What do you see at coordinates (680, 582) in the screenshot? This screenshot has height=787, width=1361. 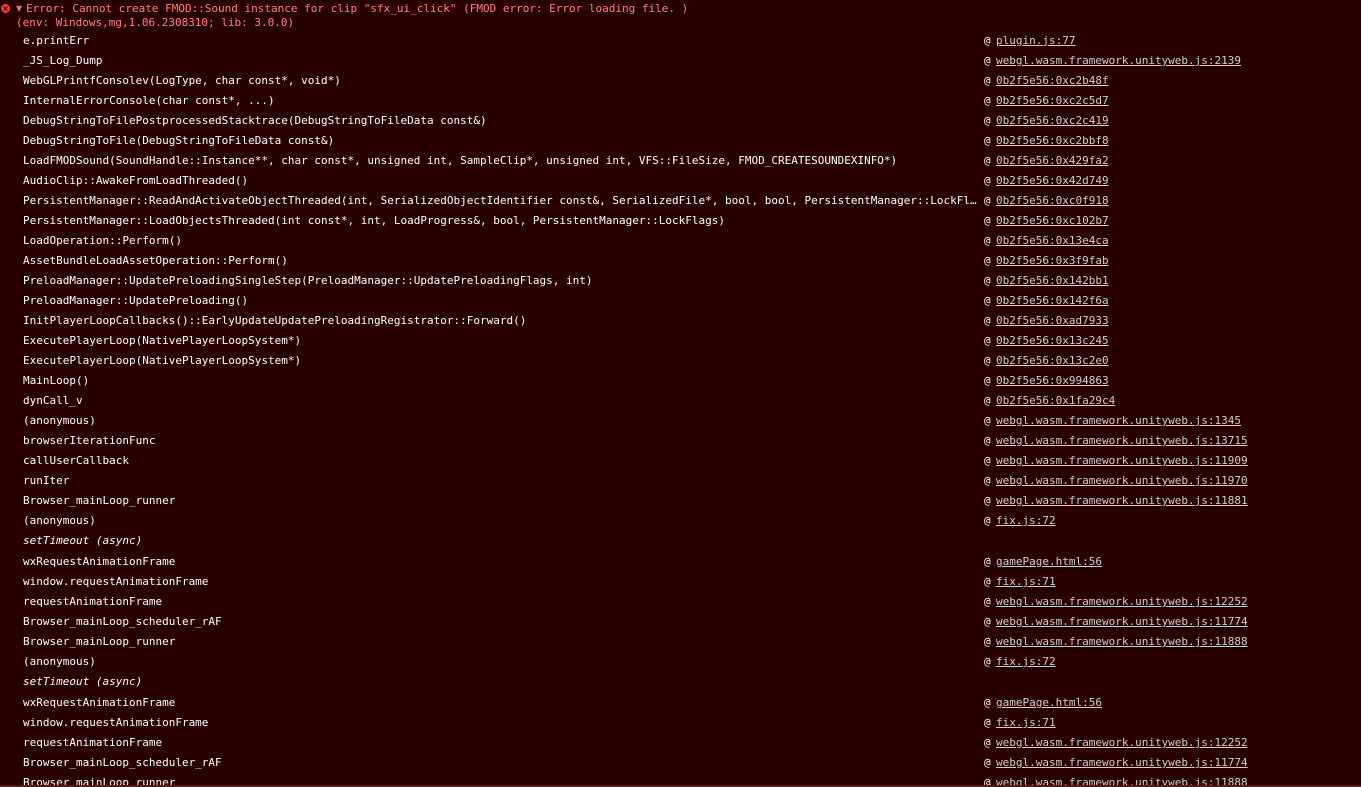 I see `stack-frame-row: window.requestAnimationFrame @ fix.js:71` at bounding box center [680, 582].